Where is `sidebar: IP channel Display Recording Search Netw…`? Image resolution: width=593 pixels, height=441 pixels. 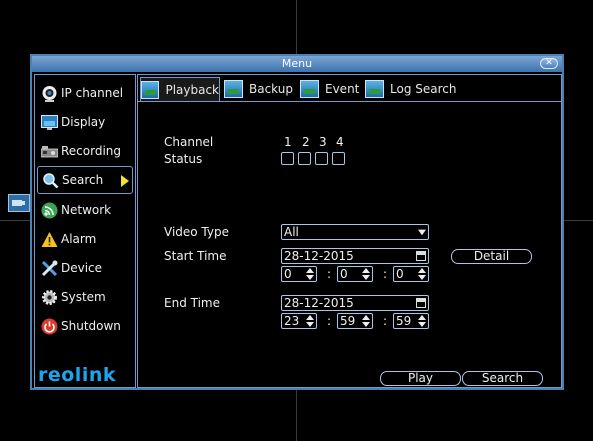 sidebar: IP channel Display Recording Search Netw… is located at coordinates (85, 231).